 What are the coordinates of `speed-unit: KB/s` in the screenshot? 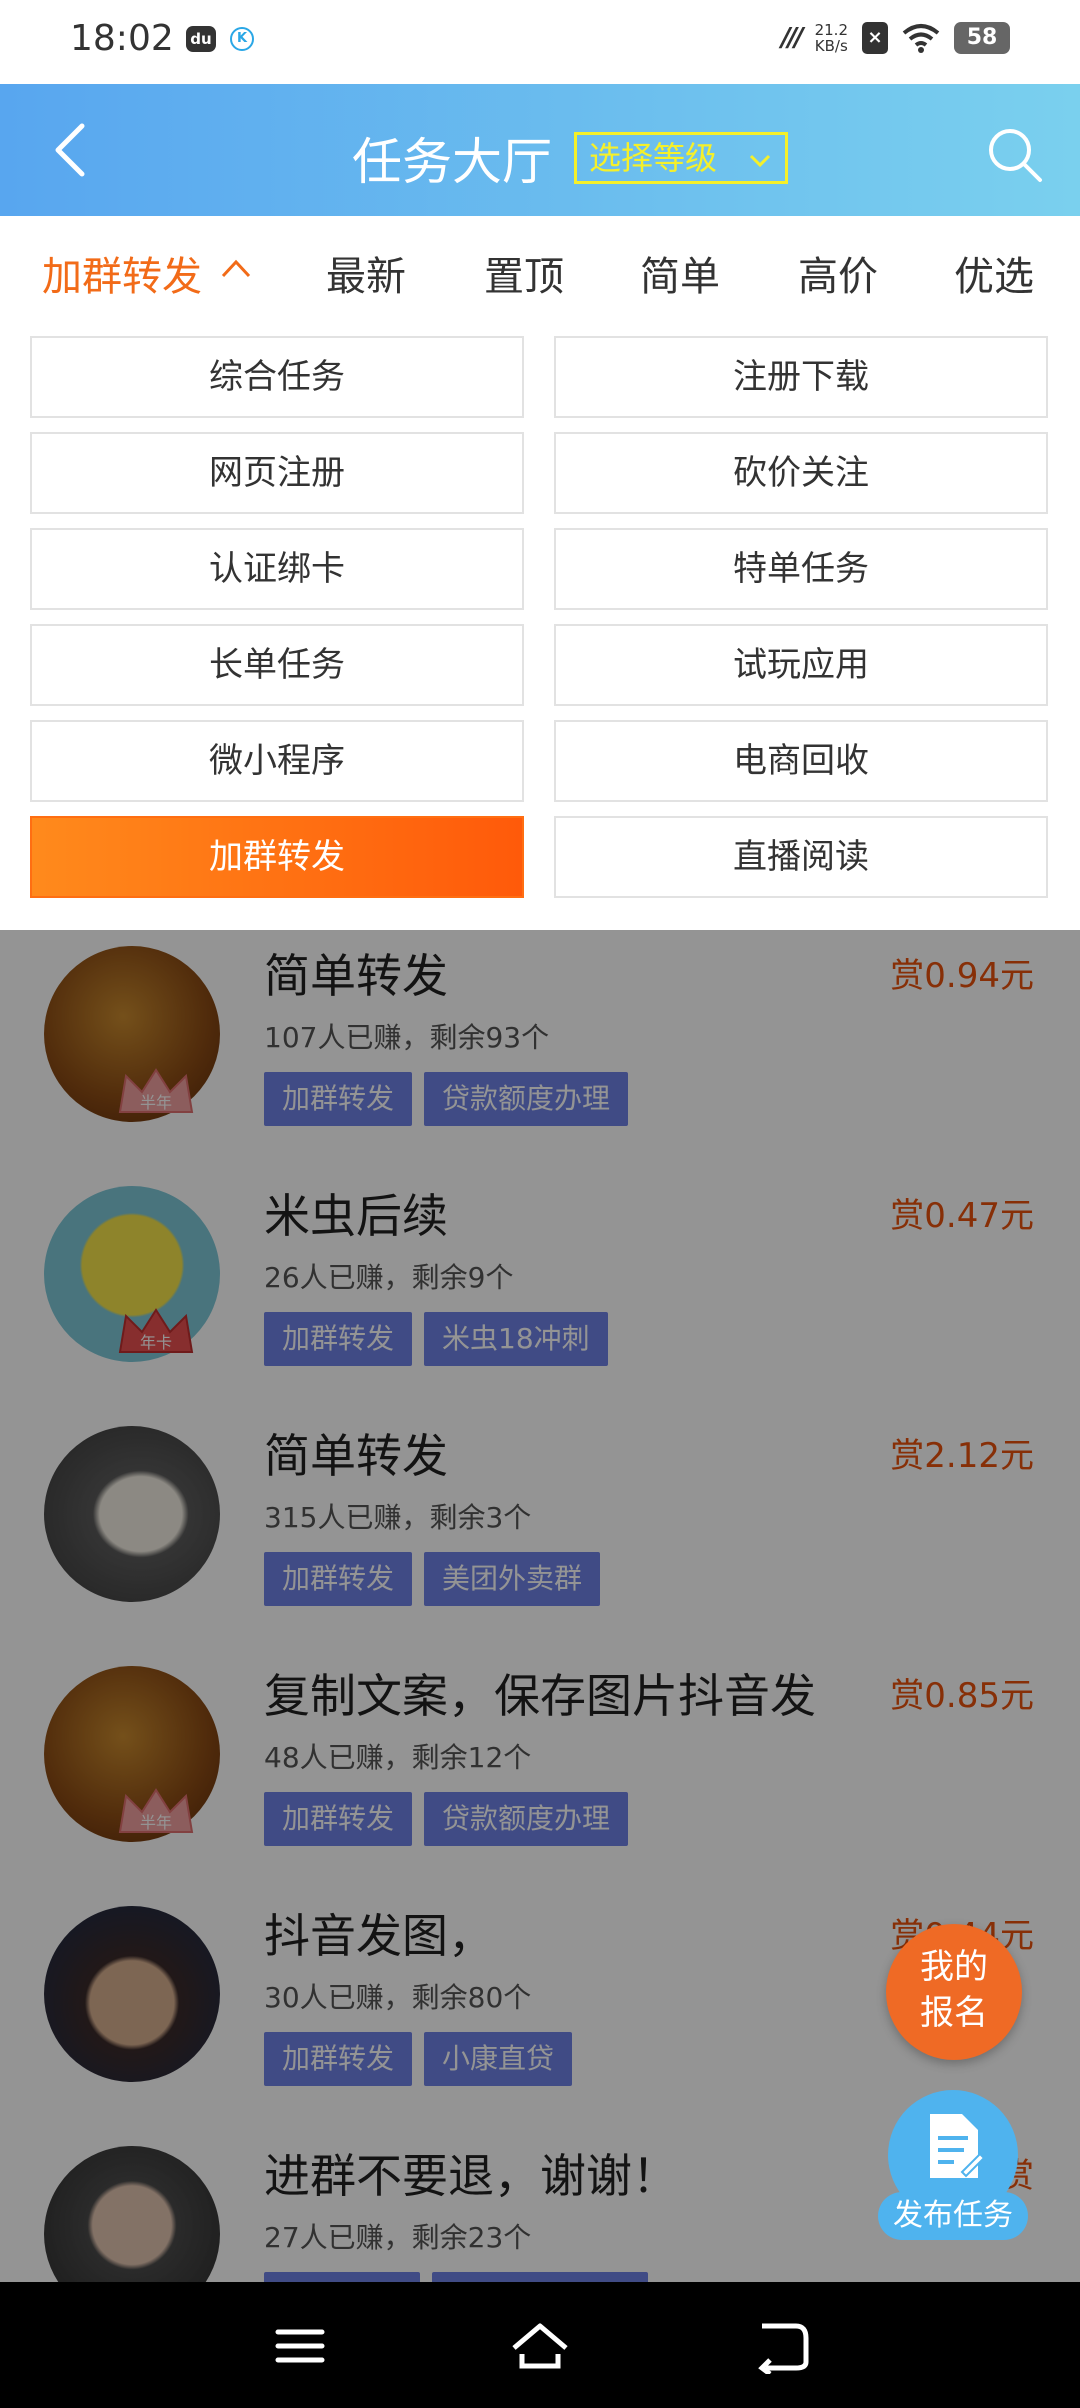 It's located at (831, 46).